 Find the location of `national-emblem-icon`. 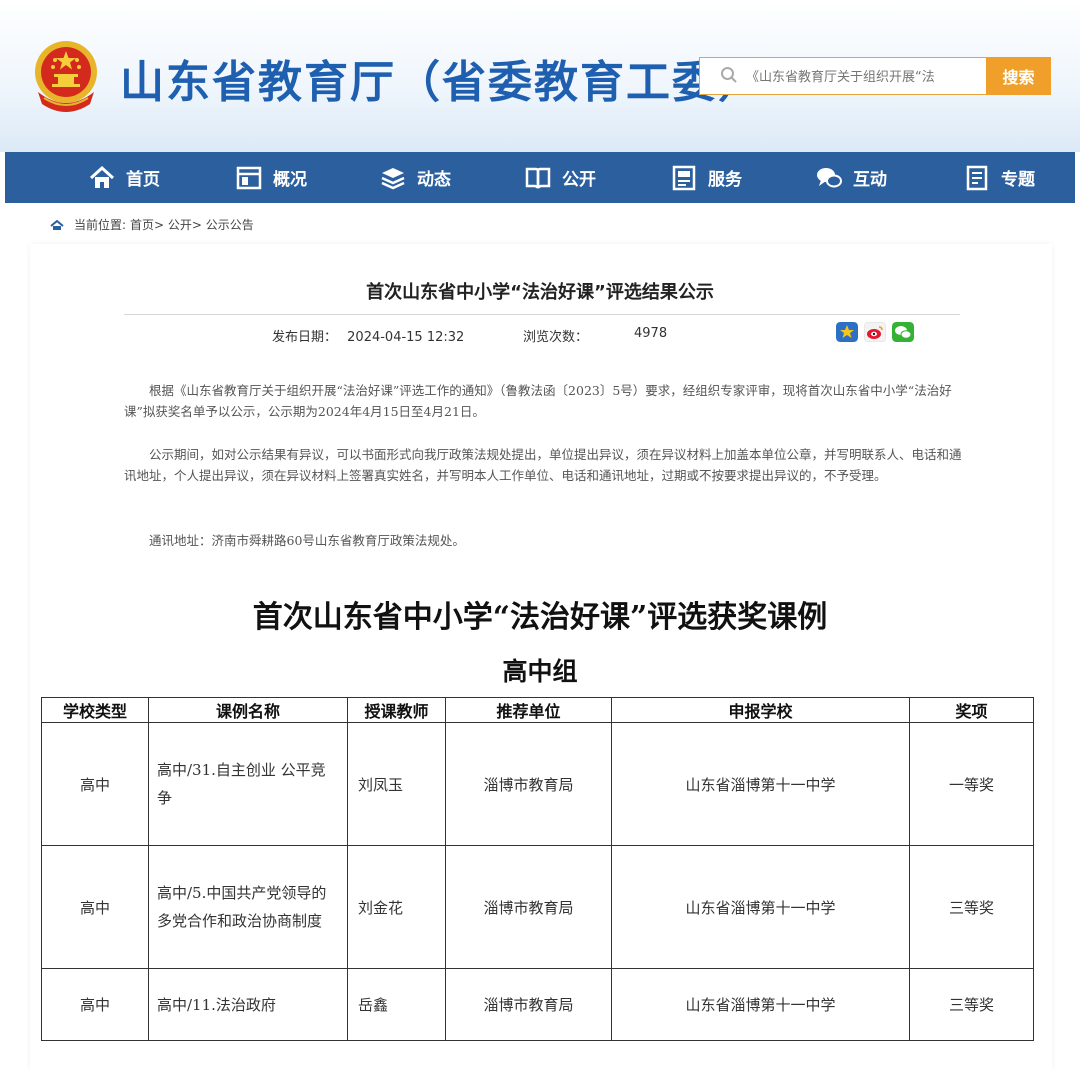

national-emblem-icon is located at coordinates (66, 76).